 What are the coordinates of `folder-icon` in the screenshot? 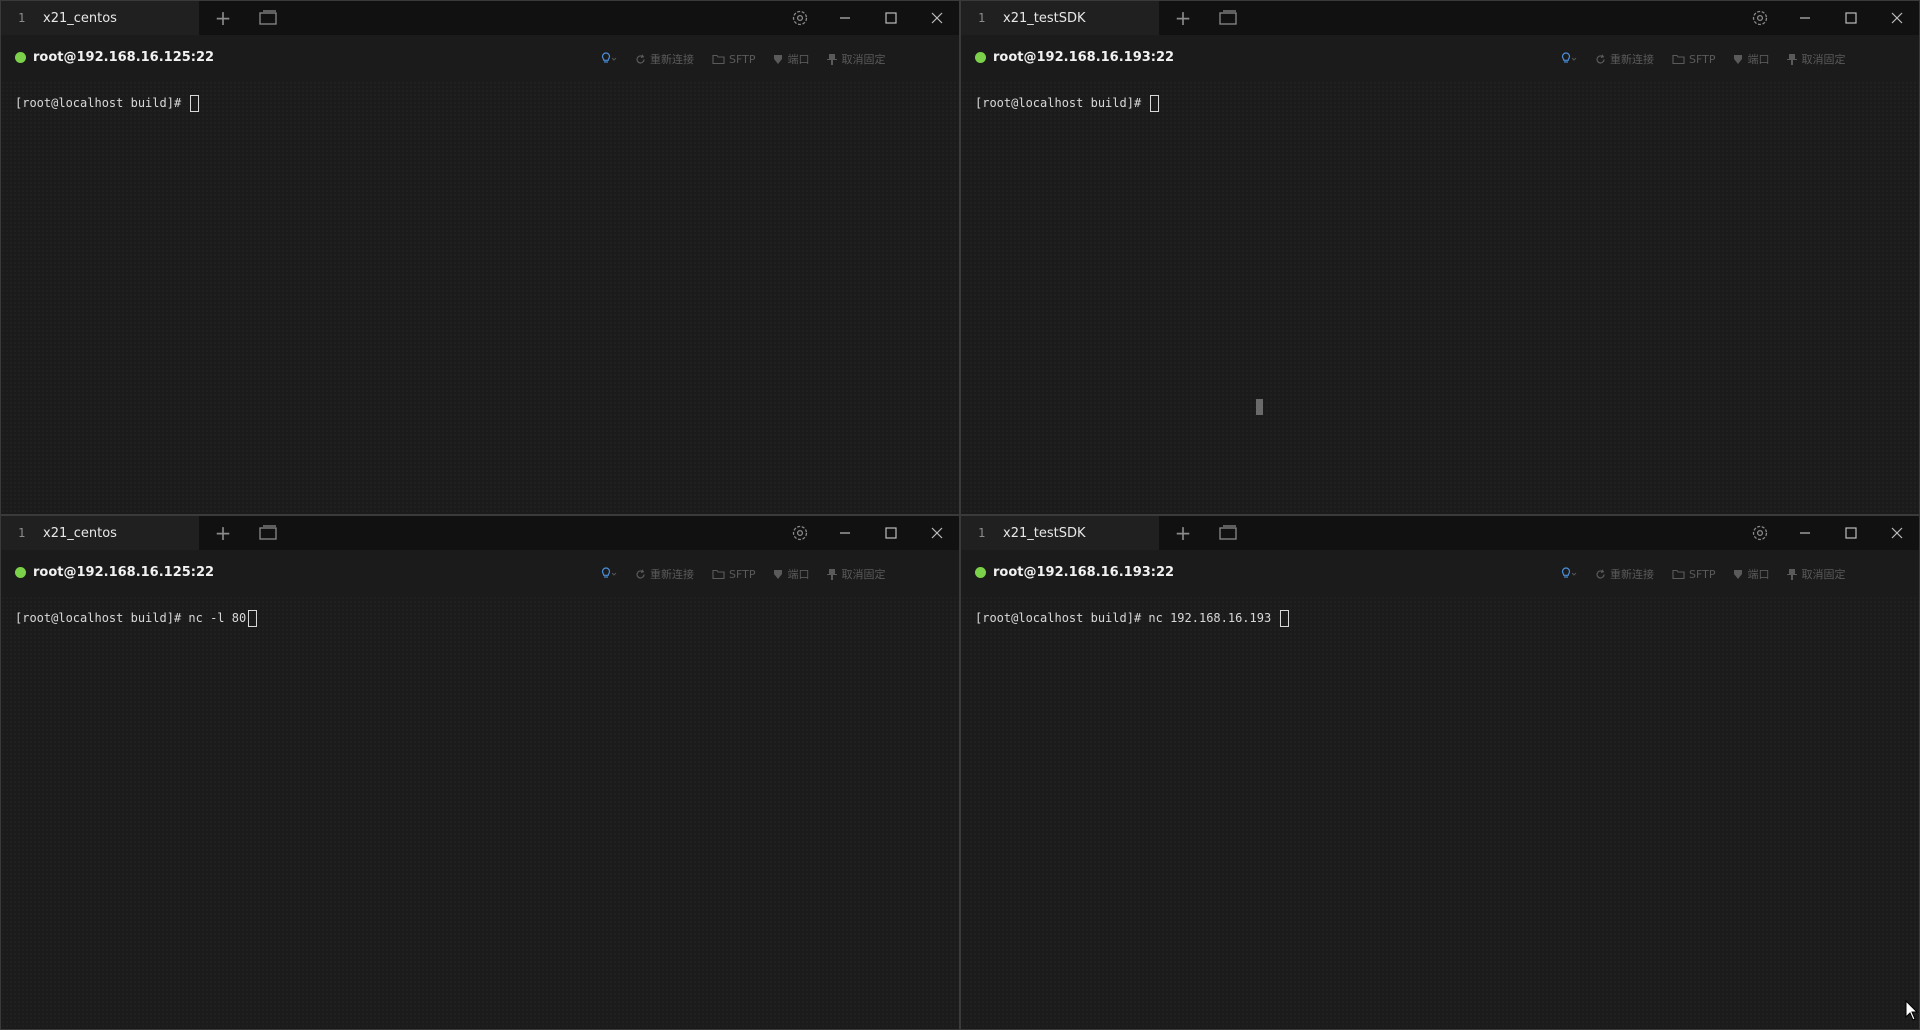 It's located at (718, 59).